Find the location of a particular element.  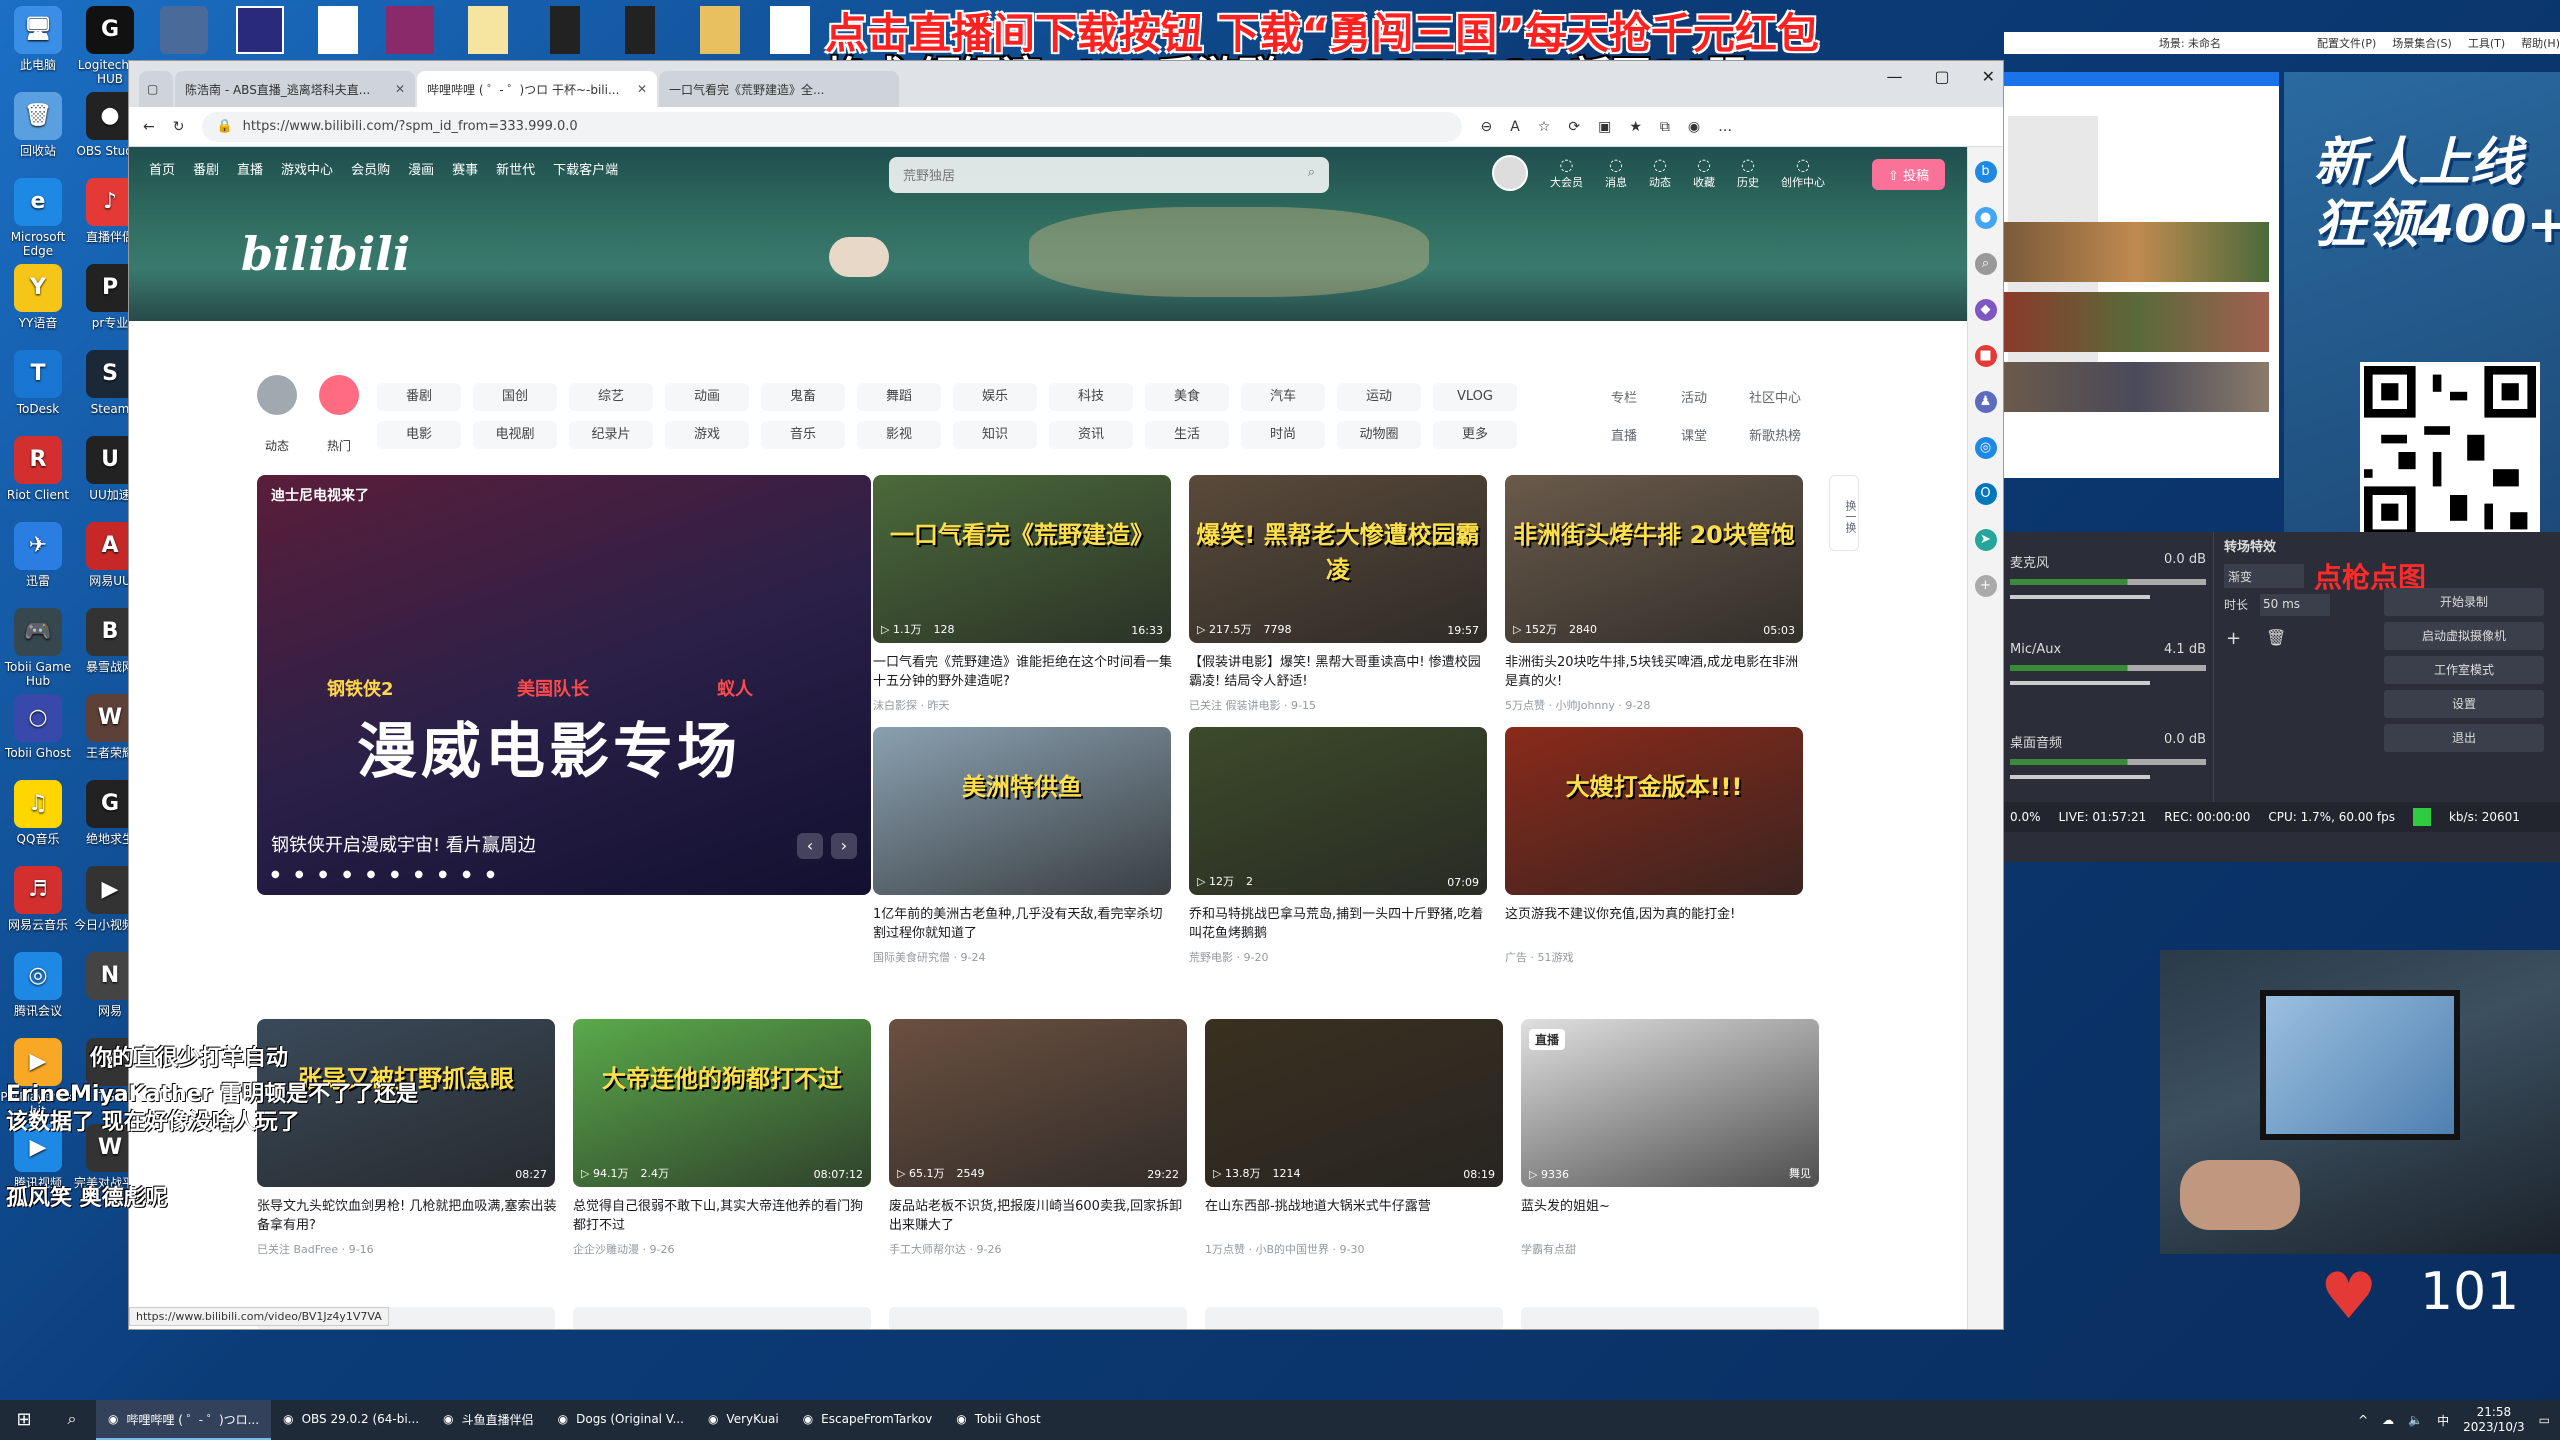

video-meta: 手工大师帮尔达 · 9-26 is located at coordinates (945, 1249).